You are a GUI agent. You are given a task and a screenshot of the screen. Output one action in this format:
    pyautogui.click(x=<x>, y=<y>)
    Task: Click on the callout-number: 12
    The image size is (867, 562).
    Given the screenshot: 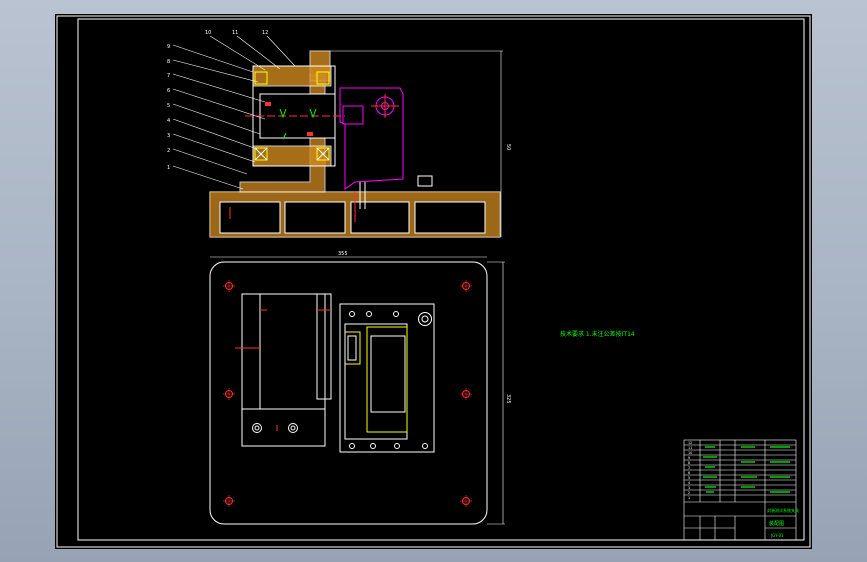 What is the action you would take?
    pyautogui.click(x=265, y=33)
    